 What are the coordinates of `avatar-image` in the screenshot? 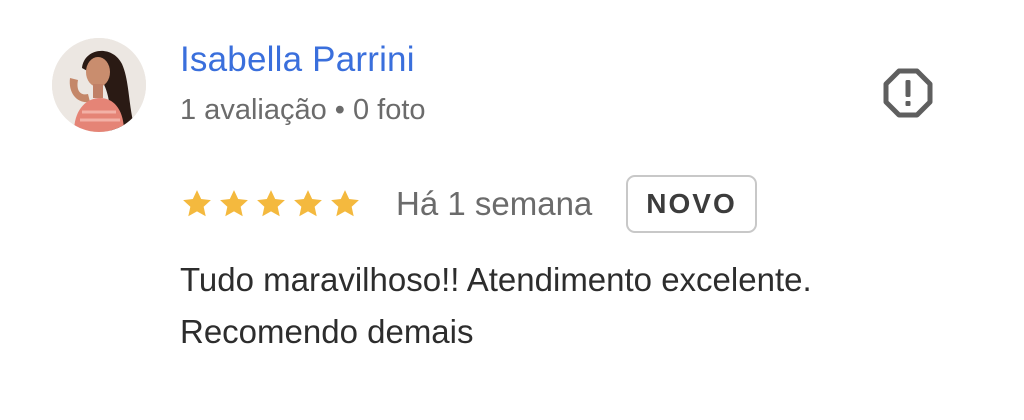 It's located at (99, 85).